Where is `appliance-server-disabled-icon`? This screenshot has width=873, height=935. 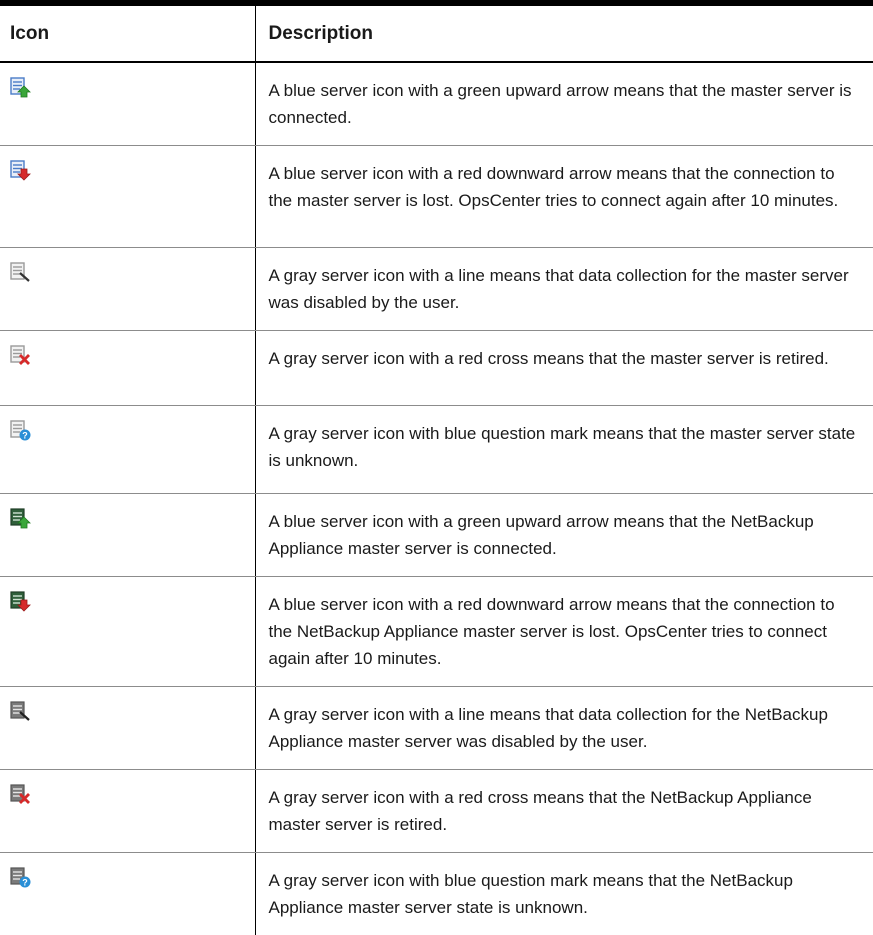 appliance-server-disabled-icon is located at coordinates (20, 711).